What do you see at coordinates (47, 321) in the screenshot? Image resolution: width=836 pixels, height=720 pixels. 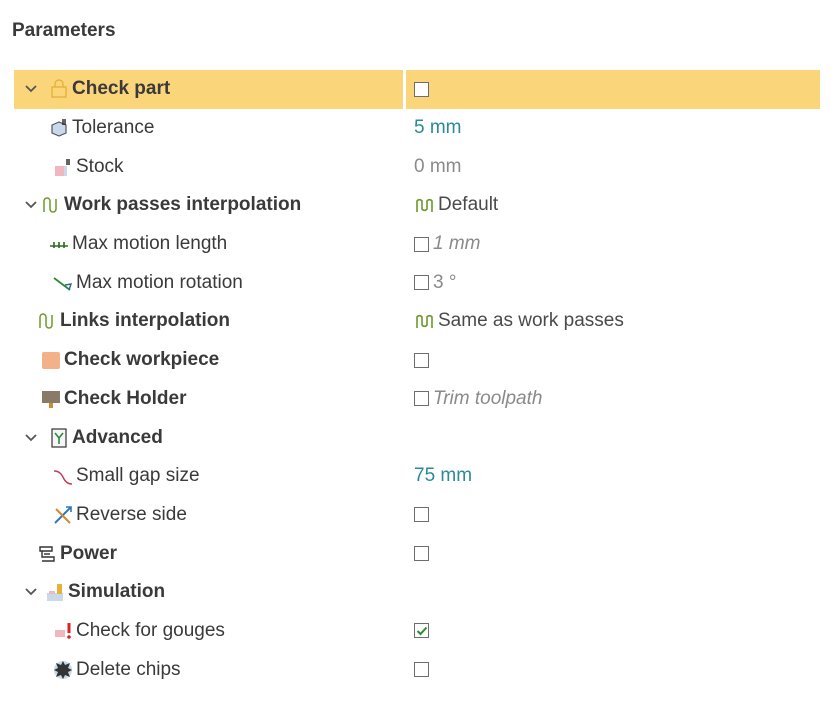 I see `links-interpolation-icon` at bounding box center [47, 321].